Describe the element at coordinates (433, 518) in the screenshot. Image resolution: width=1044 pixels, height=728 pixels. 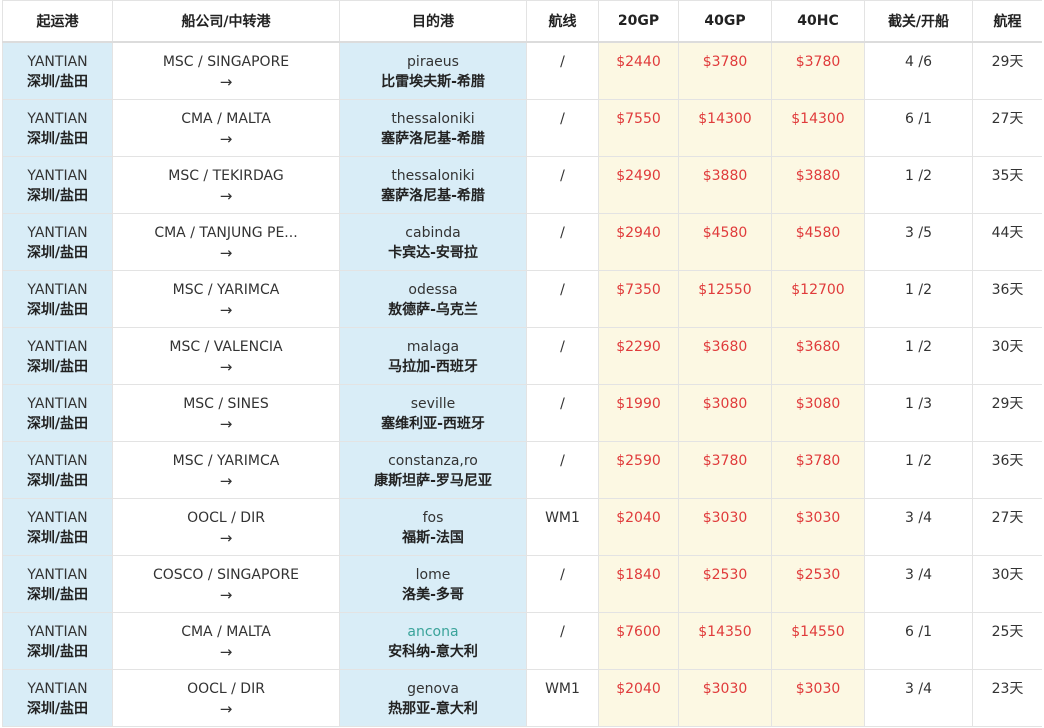
I see `destination-port-en: fos` at that location.